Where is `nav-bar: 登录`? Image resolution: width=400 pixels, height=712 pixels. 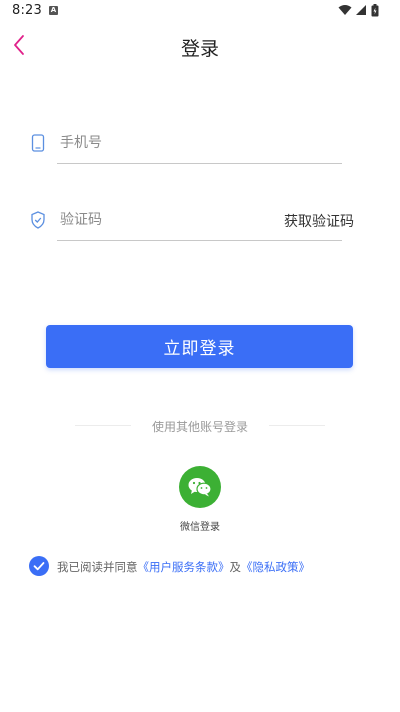 nav-bar: 登录 is located at coordinates (200, 46).